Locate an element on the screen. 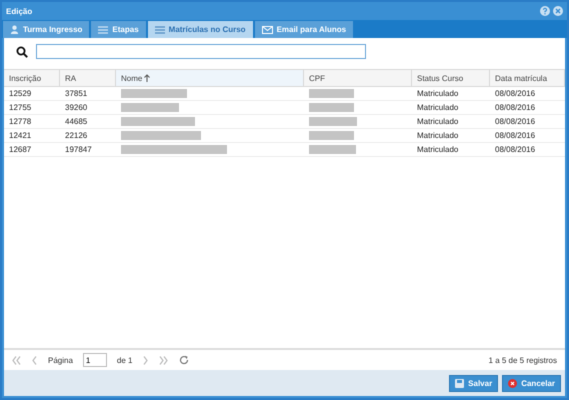 This screenshot has width=569, height=400. column-header: RA is located at coordinates (88, 78).